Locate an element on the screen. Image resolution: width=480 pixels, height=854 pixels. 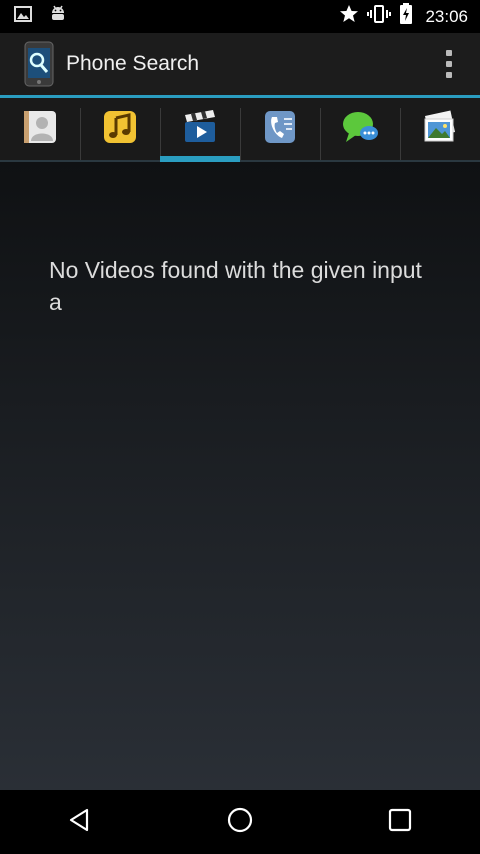
recents-button is located at coordinates (400, 822).